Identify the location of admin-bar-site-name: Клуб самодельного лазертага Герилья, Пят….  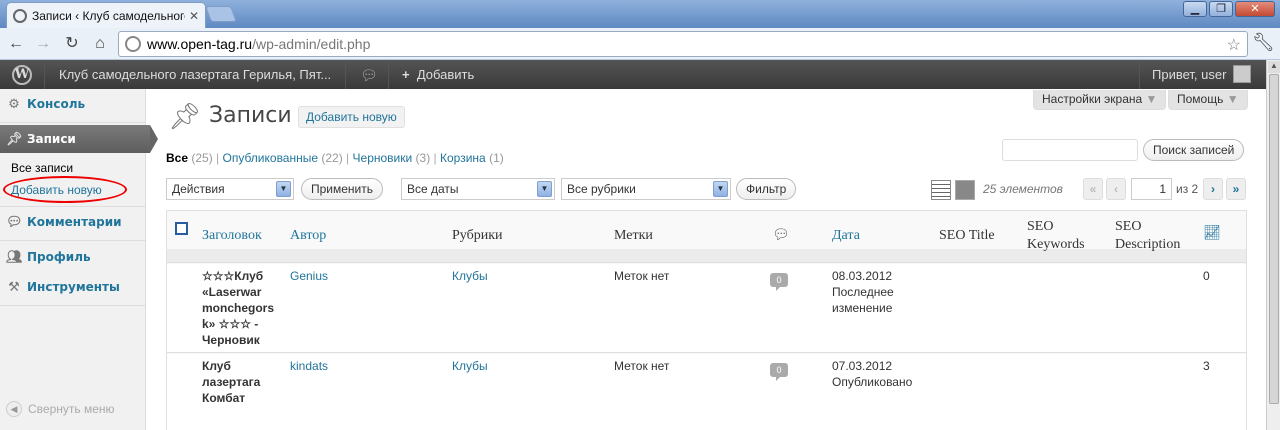
(195, 74).